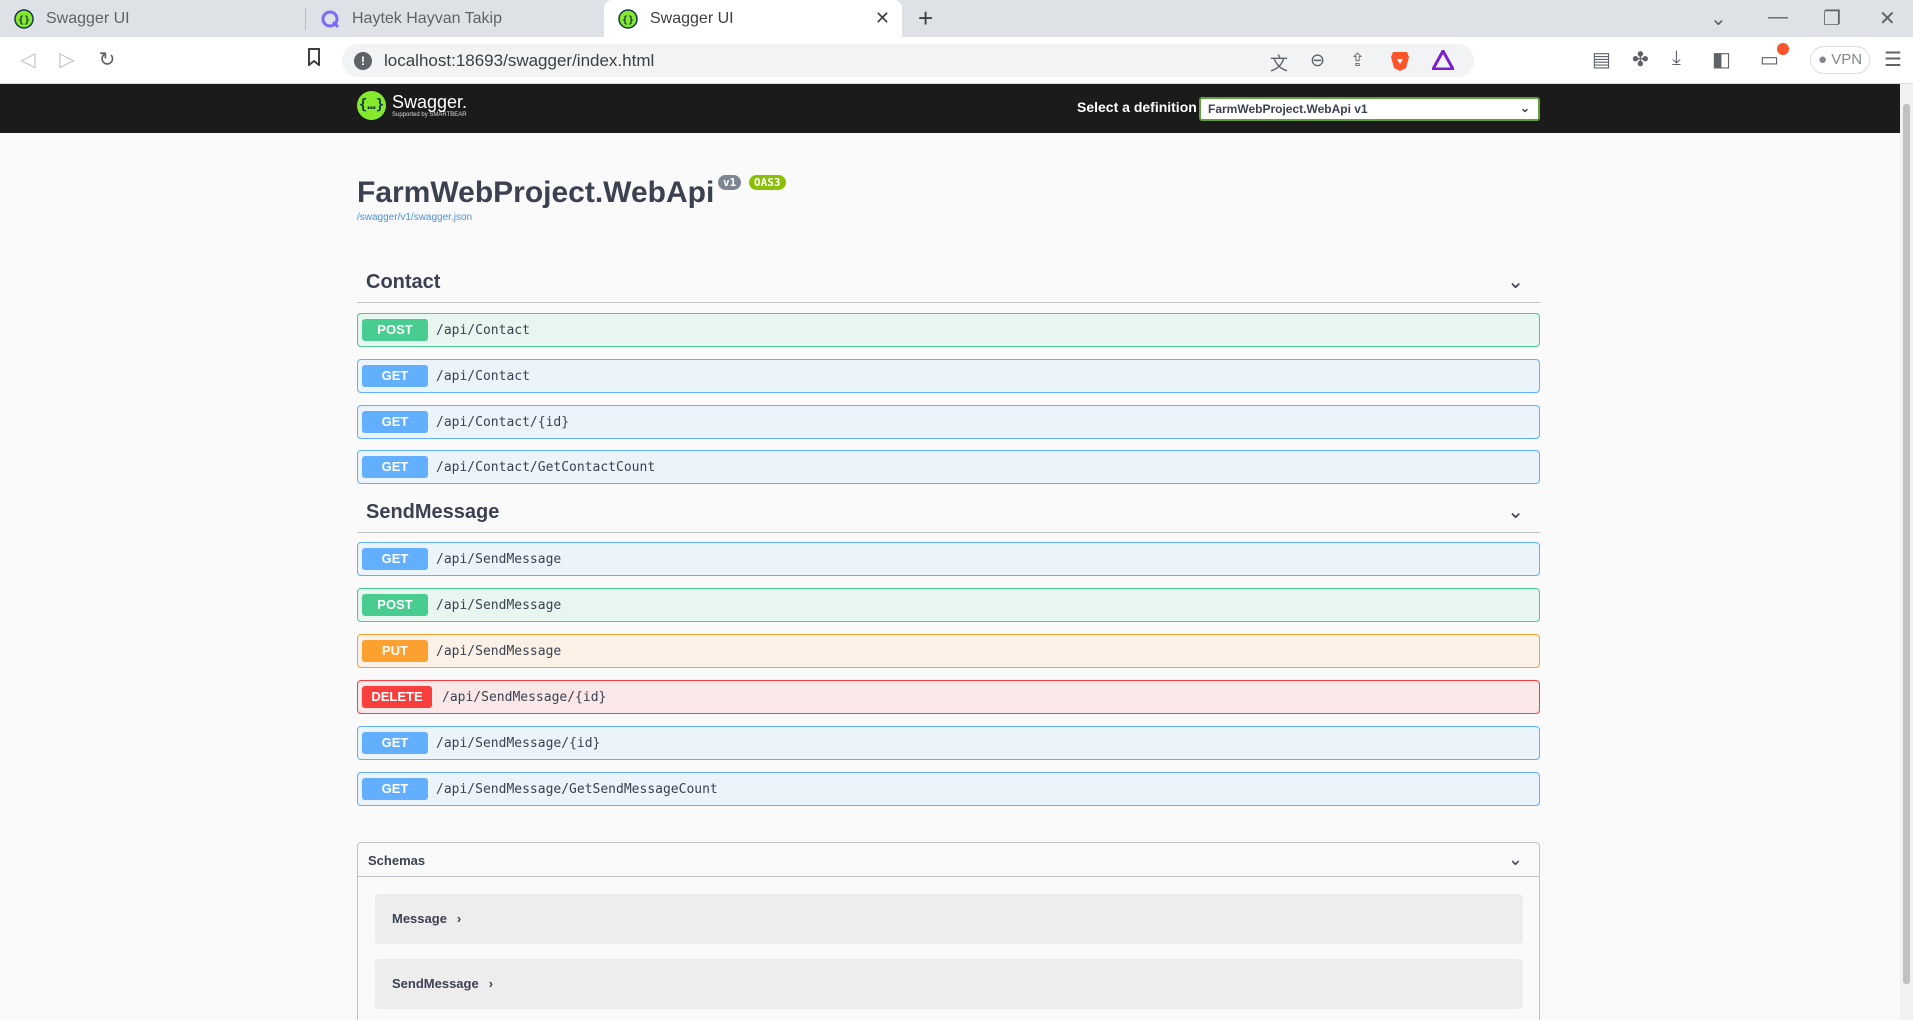 The height and width of the screenshot is (1020, 1913). Describe the element at coordinates (314, 60) in the screenshot. I see `bookmark-icon` at that location.